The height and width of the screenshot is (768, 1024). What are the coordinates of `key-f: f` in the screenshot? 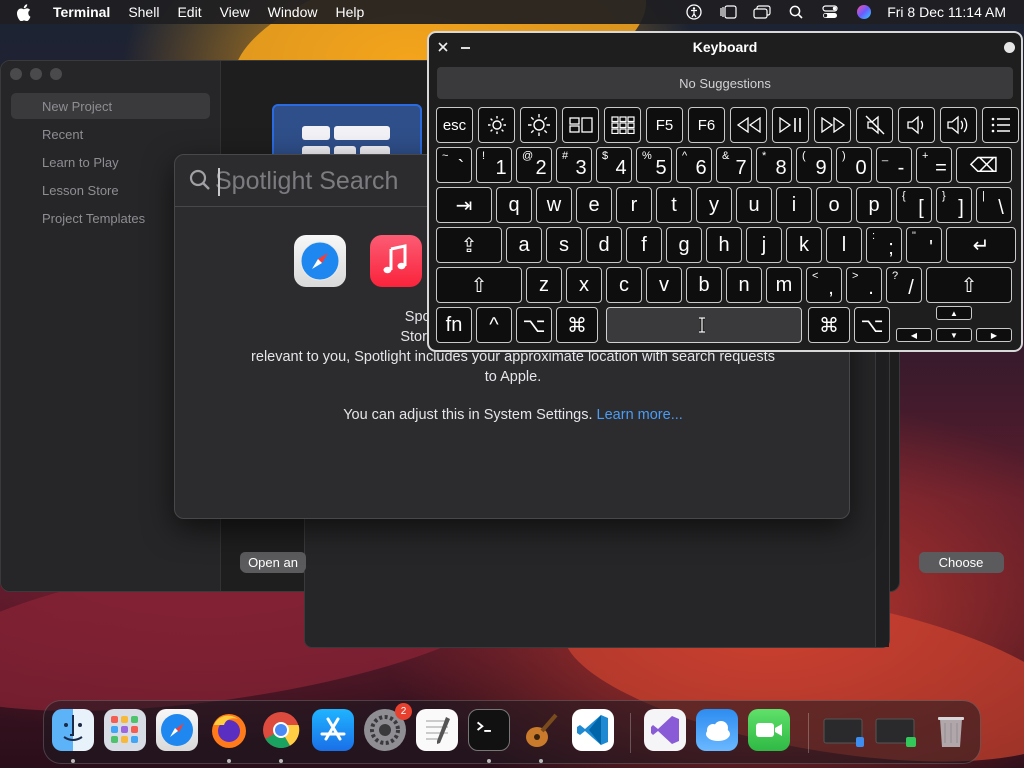 It's located at (644, 245).